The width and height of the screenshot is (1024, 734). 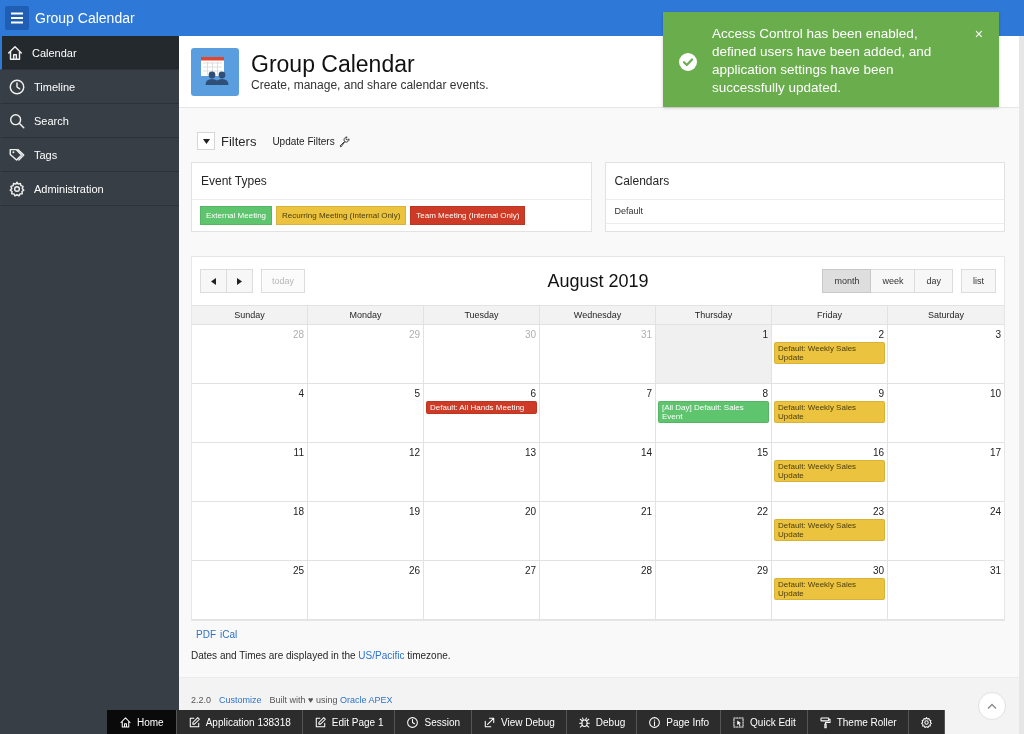 I want to click on nav-item: Tags, so click(x=89, y=155).